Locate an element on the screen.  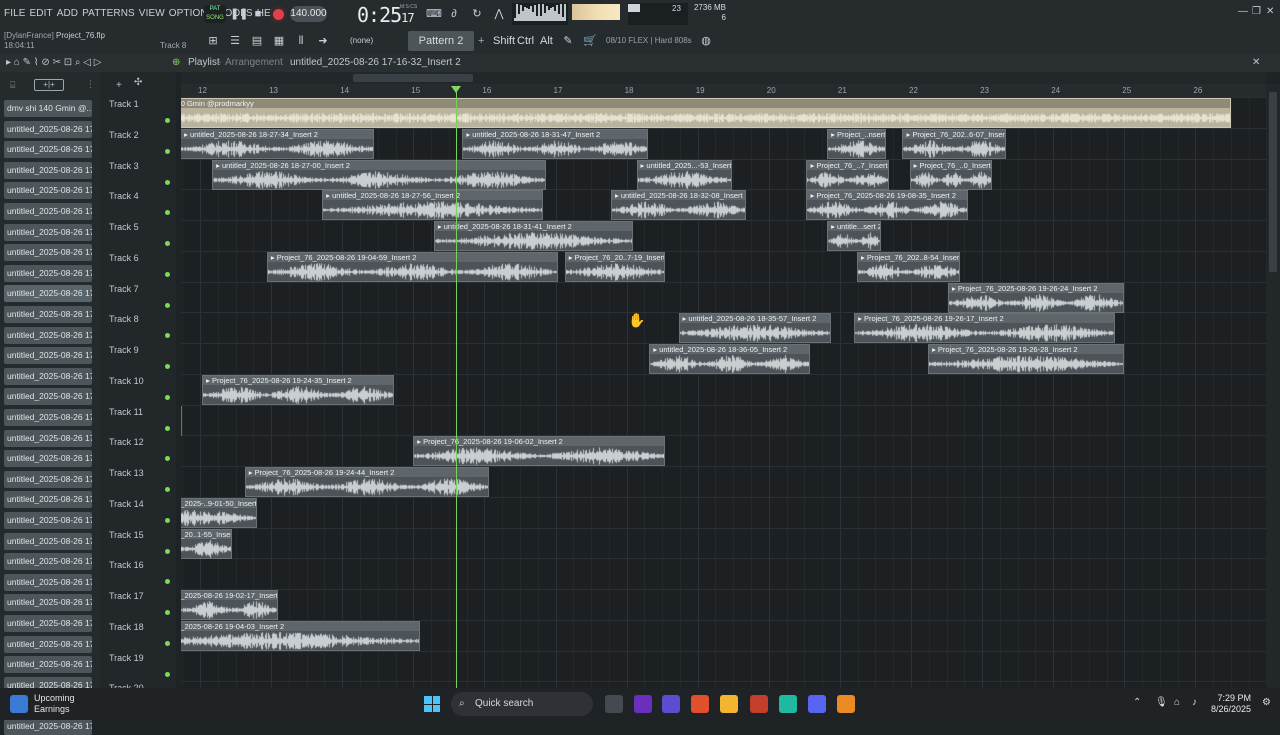
discord-icon is located at coordinates (817, 704).